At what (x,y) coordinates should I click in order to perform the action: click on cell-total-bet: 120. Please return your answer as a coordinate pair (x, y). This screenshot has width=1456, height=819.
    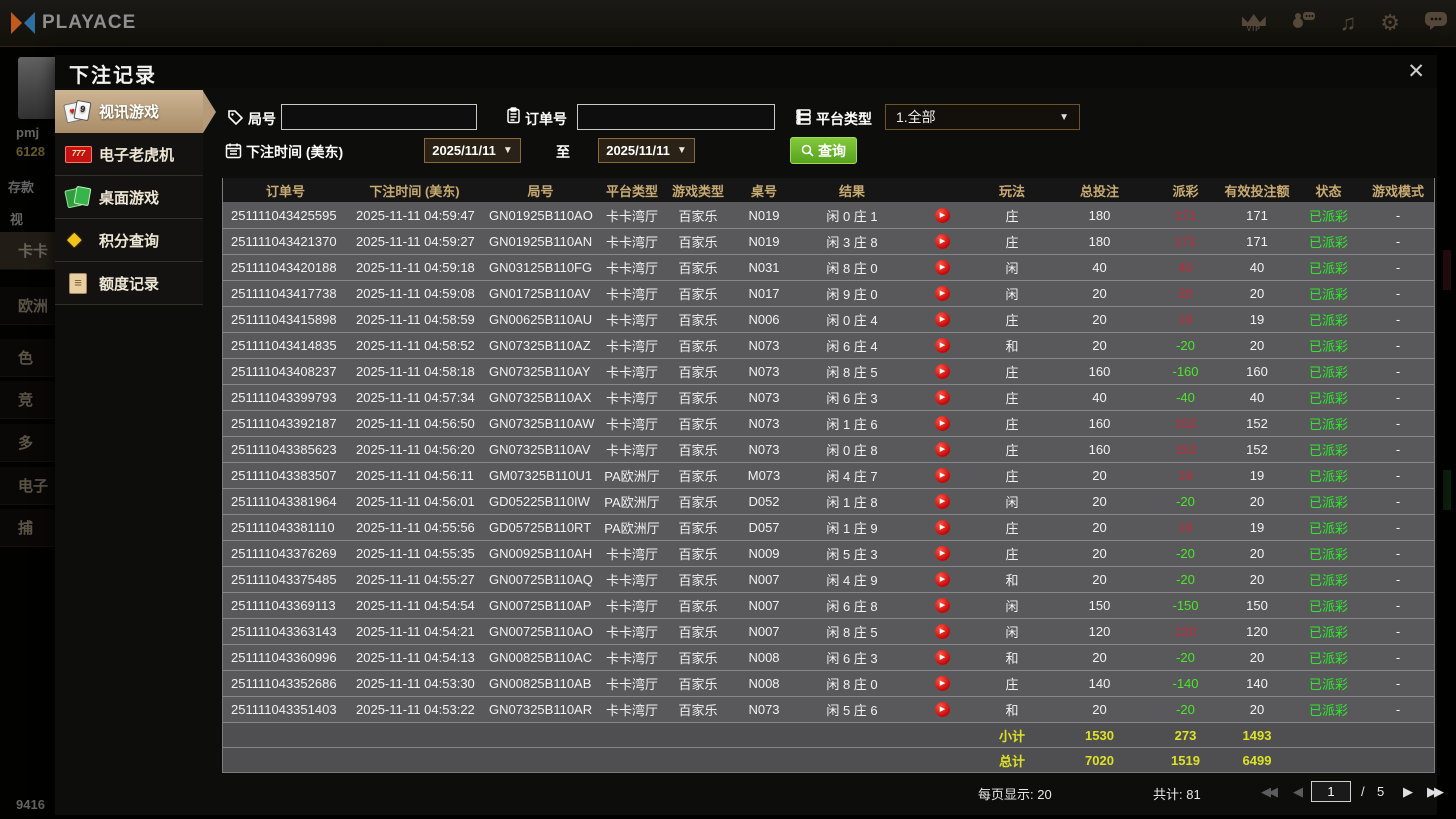
    Looking at the image, I should click on (1099, 631).